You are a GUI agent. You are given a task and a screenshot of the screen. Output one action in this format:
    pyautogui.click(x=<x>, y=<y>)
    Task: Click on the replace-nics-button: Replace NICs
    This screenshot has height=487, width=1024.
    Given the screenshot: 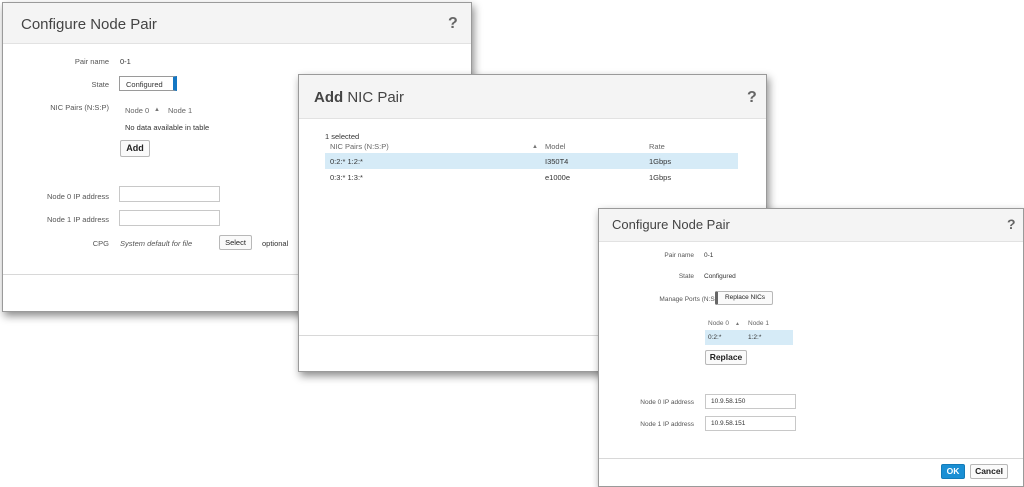 What is the action you would take?
    pyautogui.click(x=744, y=298)
    